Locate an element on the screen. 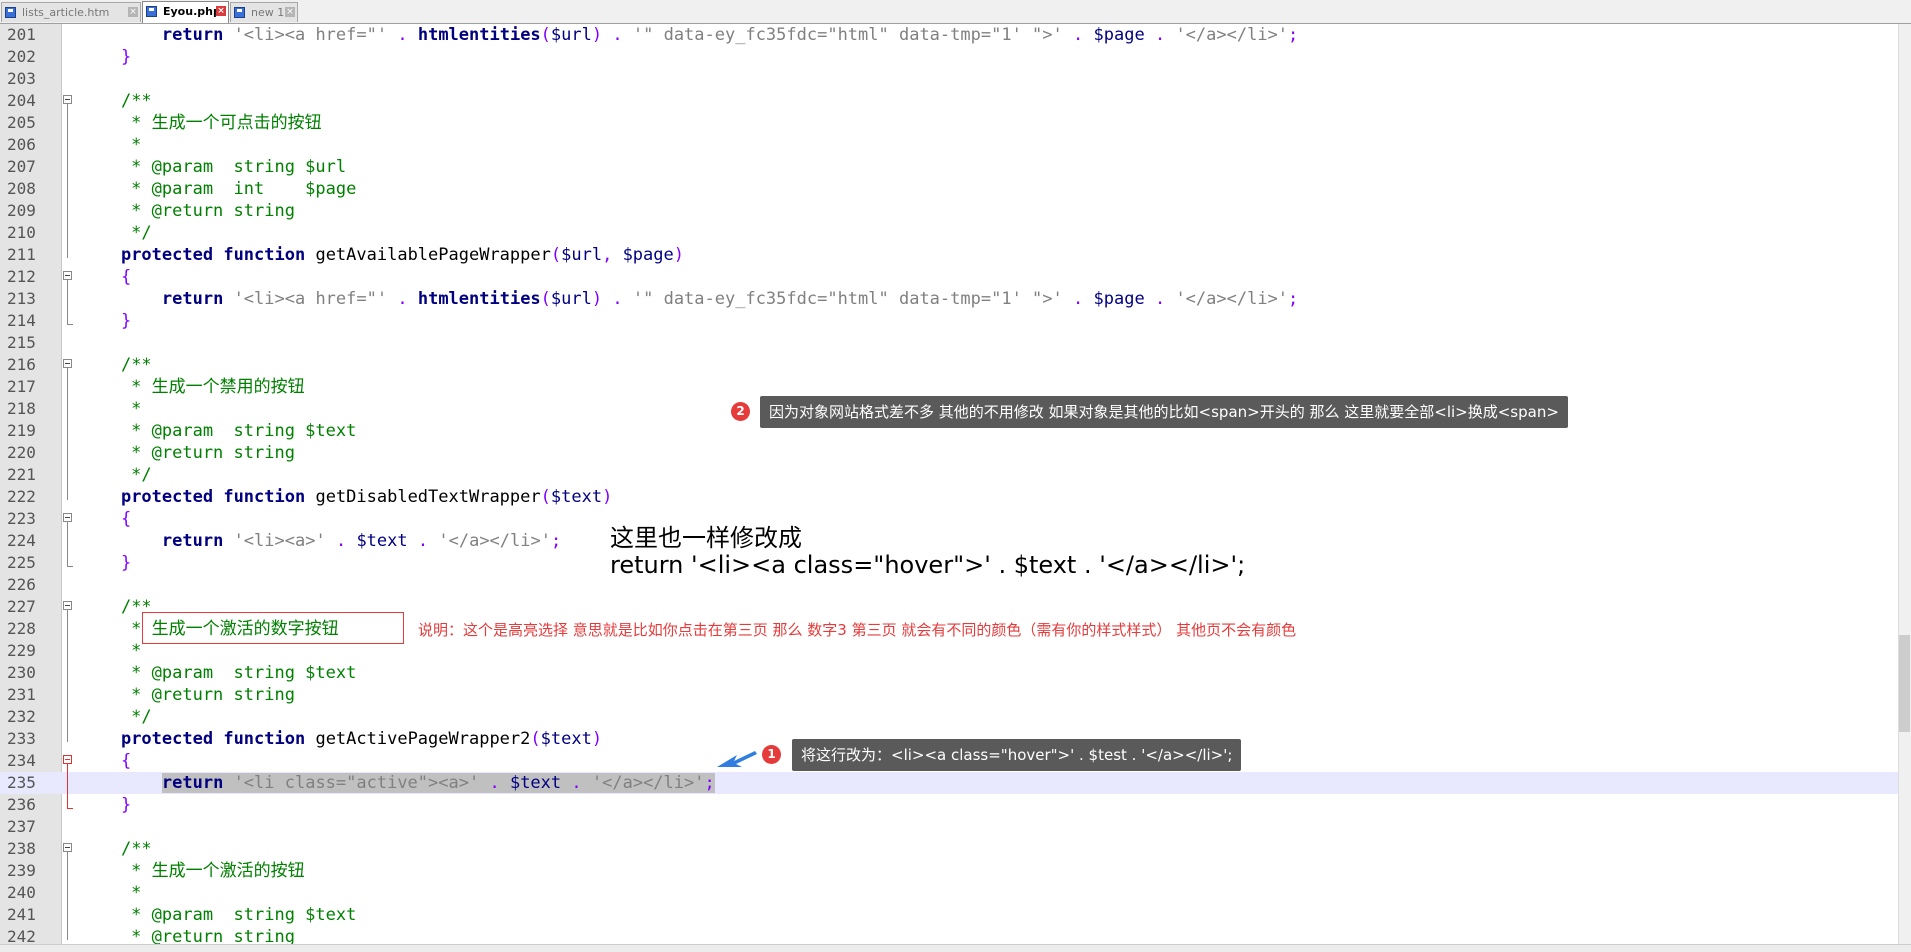  code-line: 208 * @param int $page is located at coordinates (949, 189).